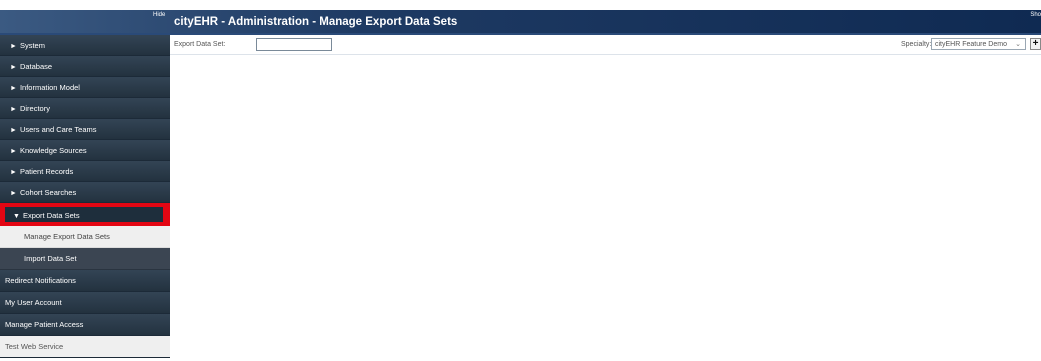 The height and width of the screenshot is (361, 1041). Describe the element at coordinates (85, 259) in the screenshot. I see `sidebar-subitem-import-data-set: Import Data Set` at that location.